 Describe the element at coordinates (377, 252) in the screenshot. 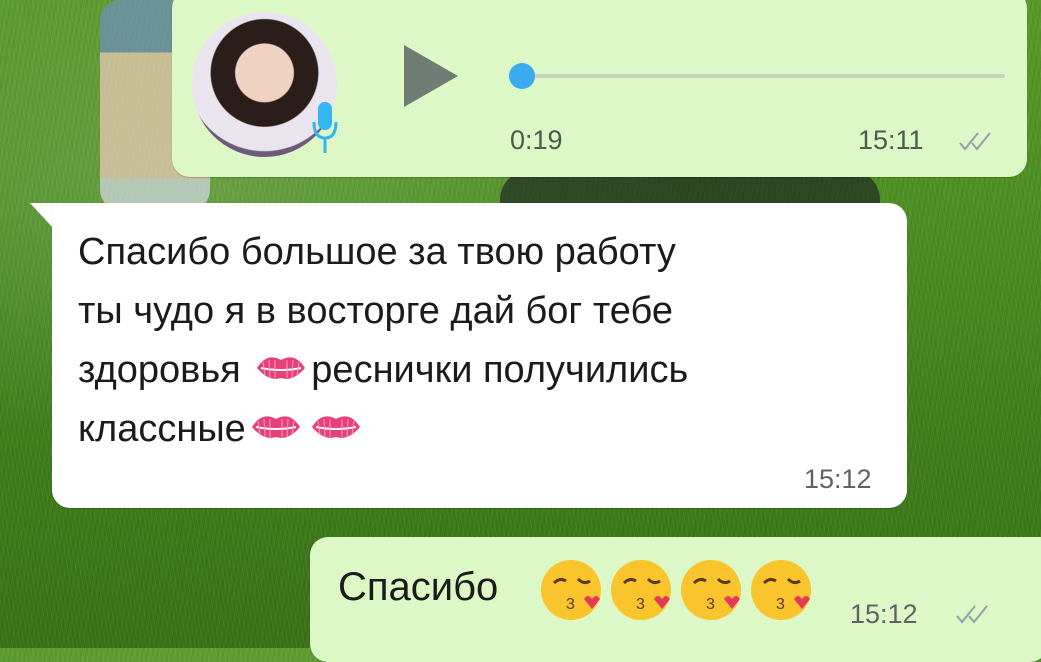

I see `message-line: Спасибо большое за твою работу` at that location.